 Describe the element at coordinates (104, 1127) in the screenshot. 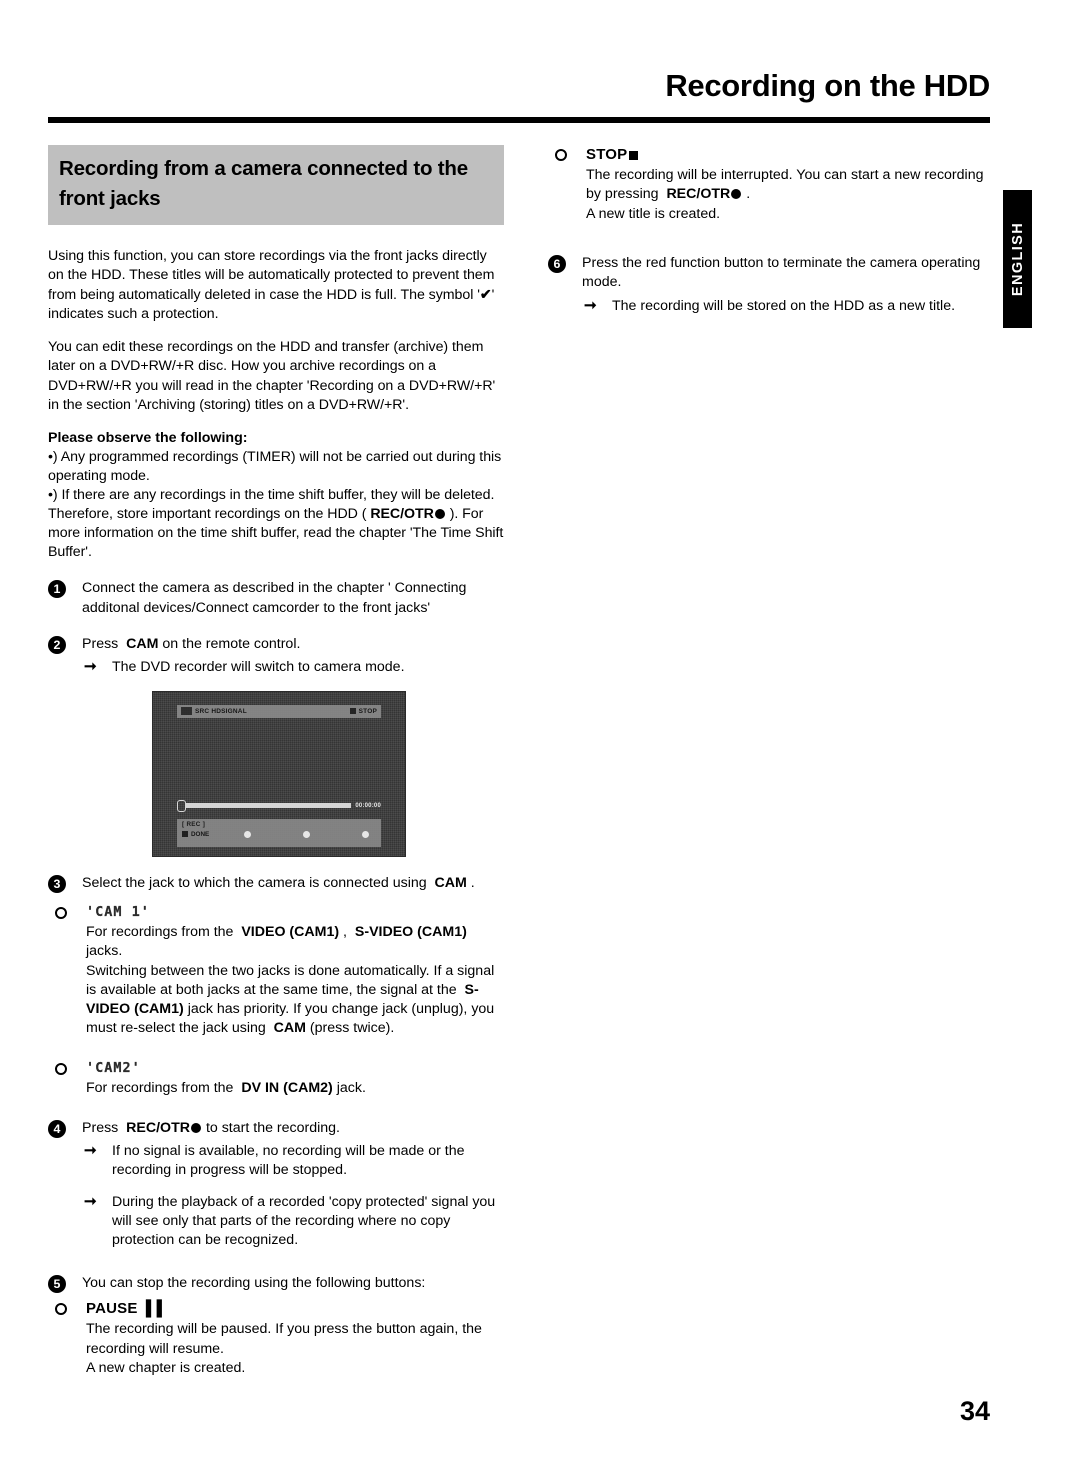

I see `step-4-text-part1: Press` at that location.